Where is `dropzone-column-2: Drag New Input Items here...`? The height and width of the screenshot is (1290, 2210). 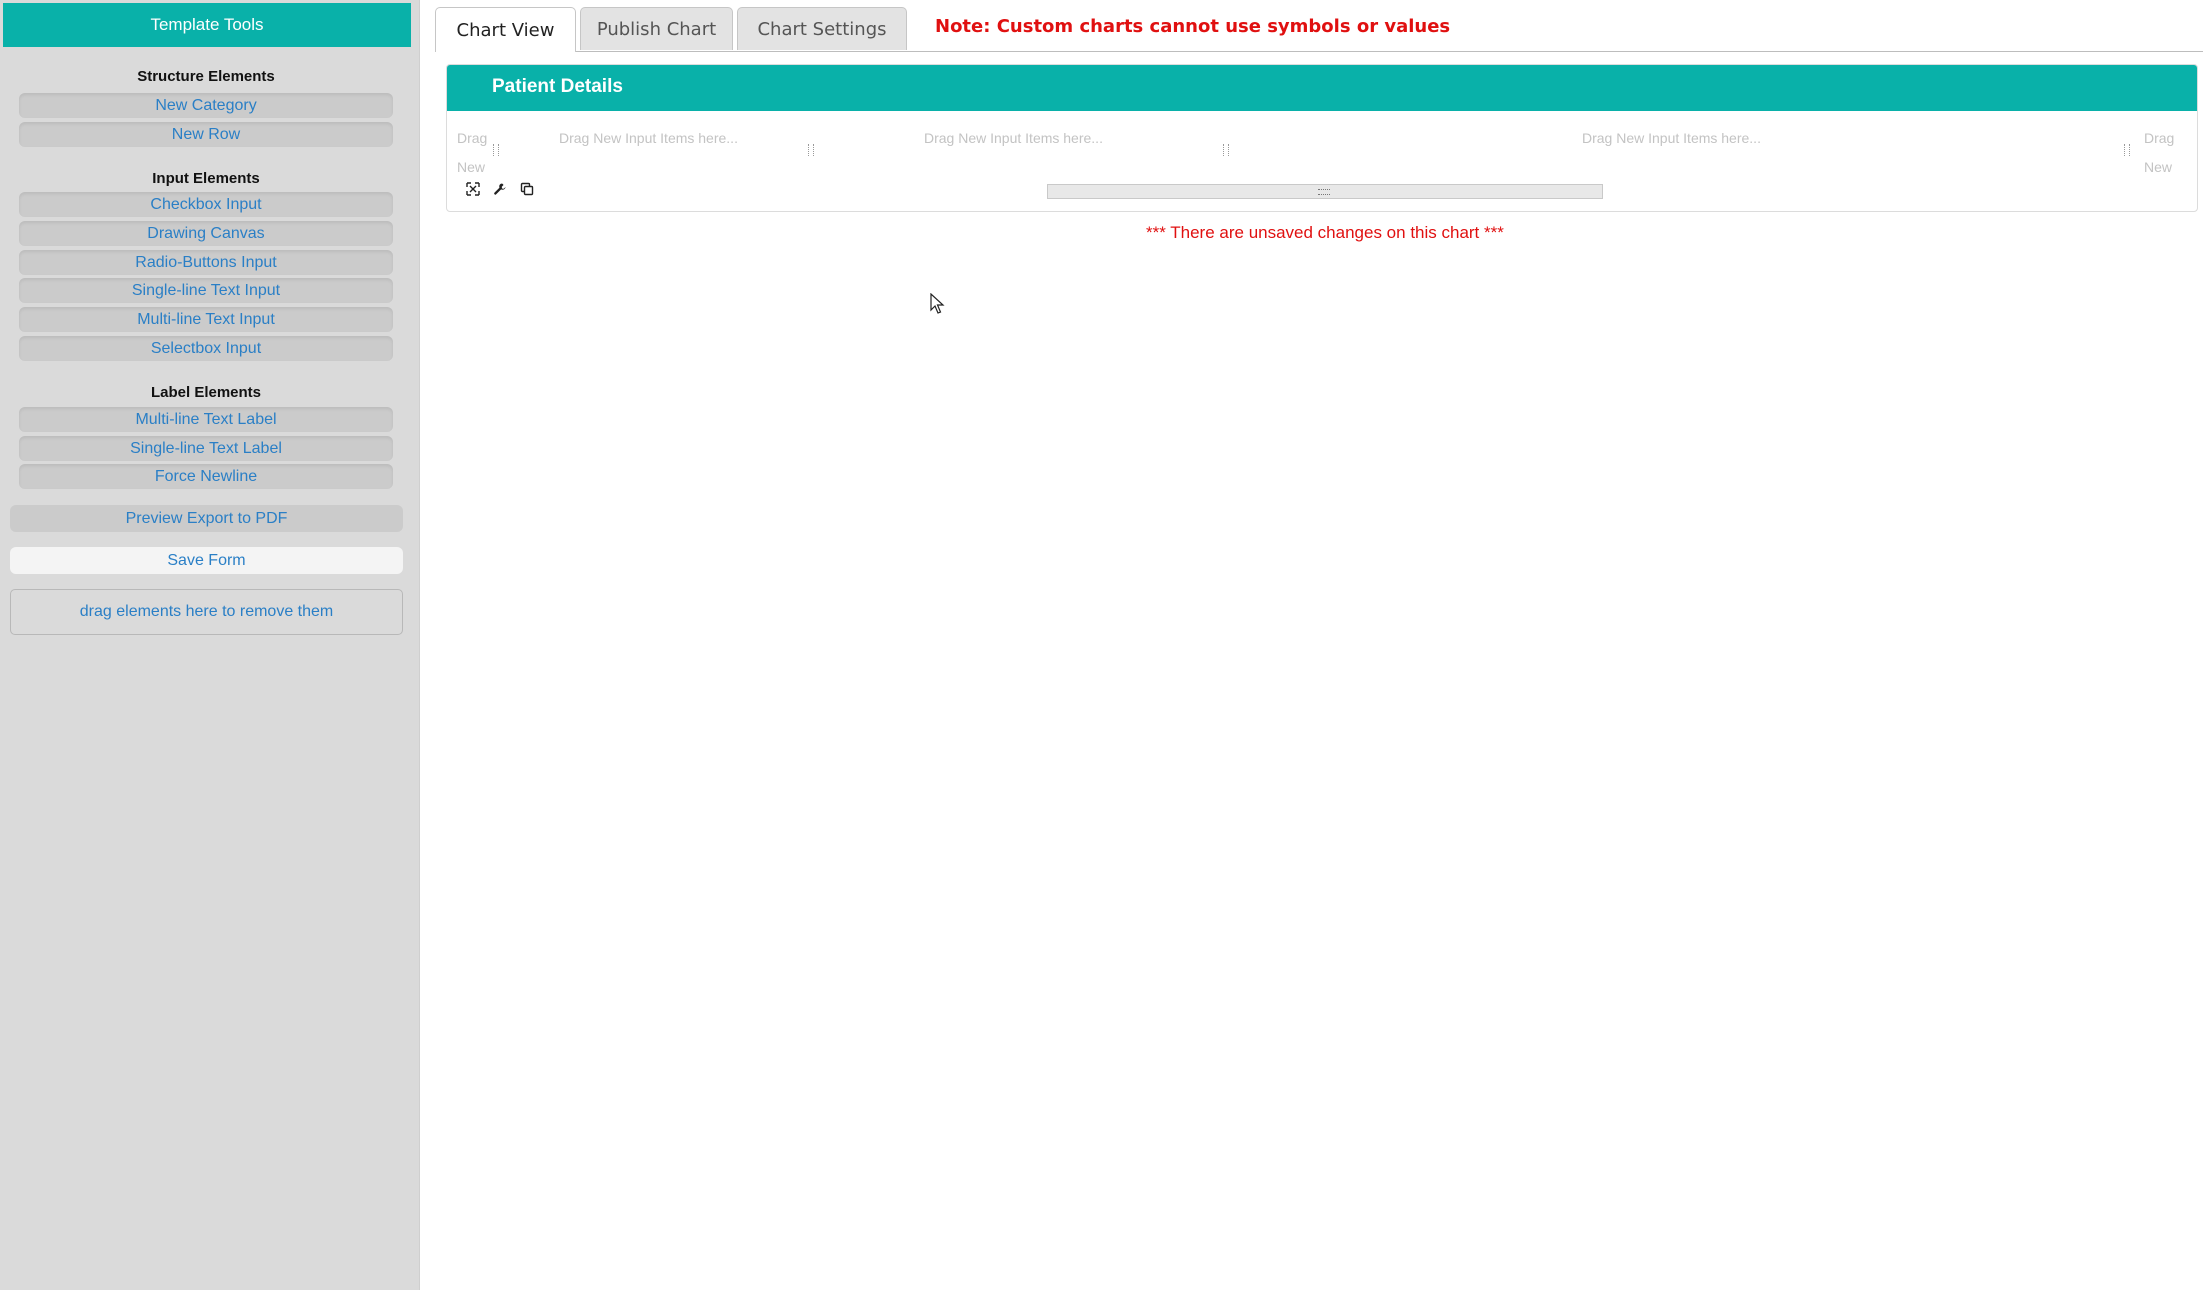 dropzone-column-2: Drag New Input Items here... is located at coordinates (1013, 138).